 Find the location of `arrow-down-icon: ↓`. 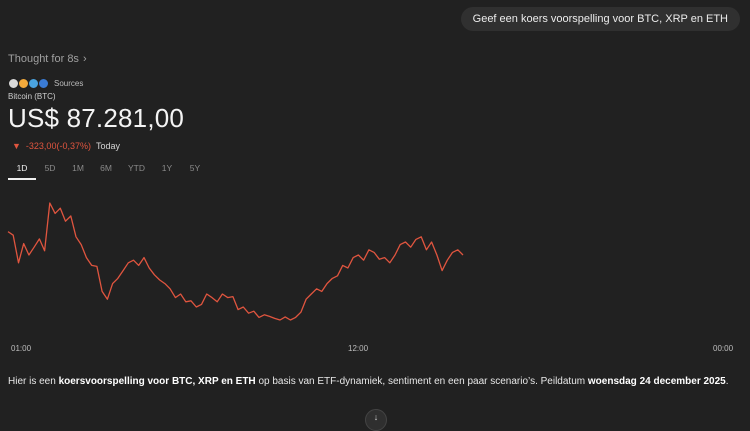

arrow-down-icon: ↓ is located at coordinates (376, 417).